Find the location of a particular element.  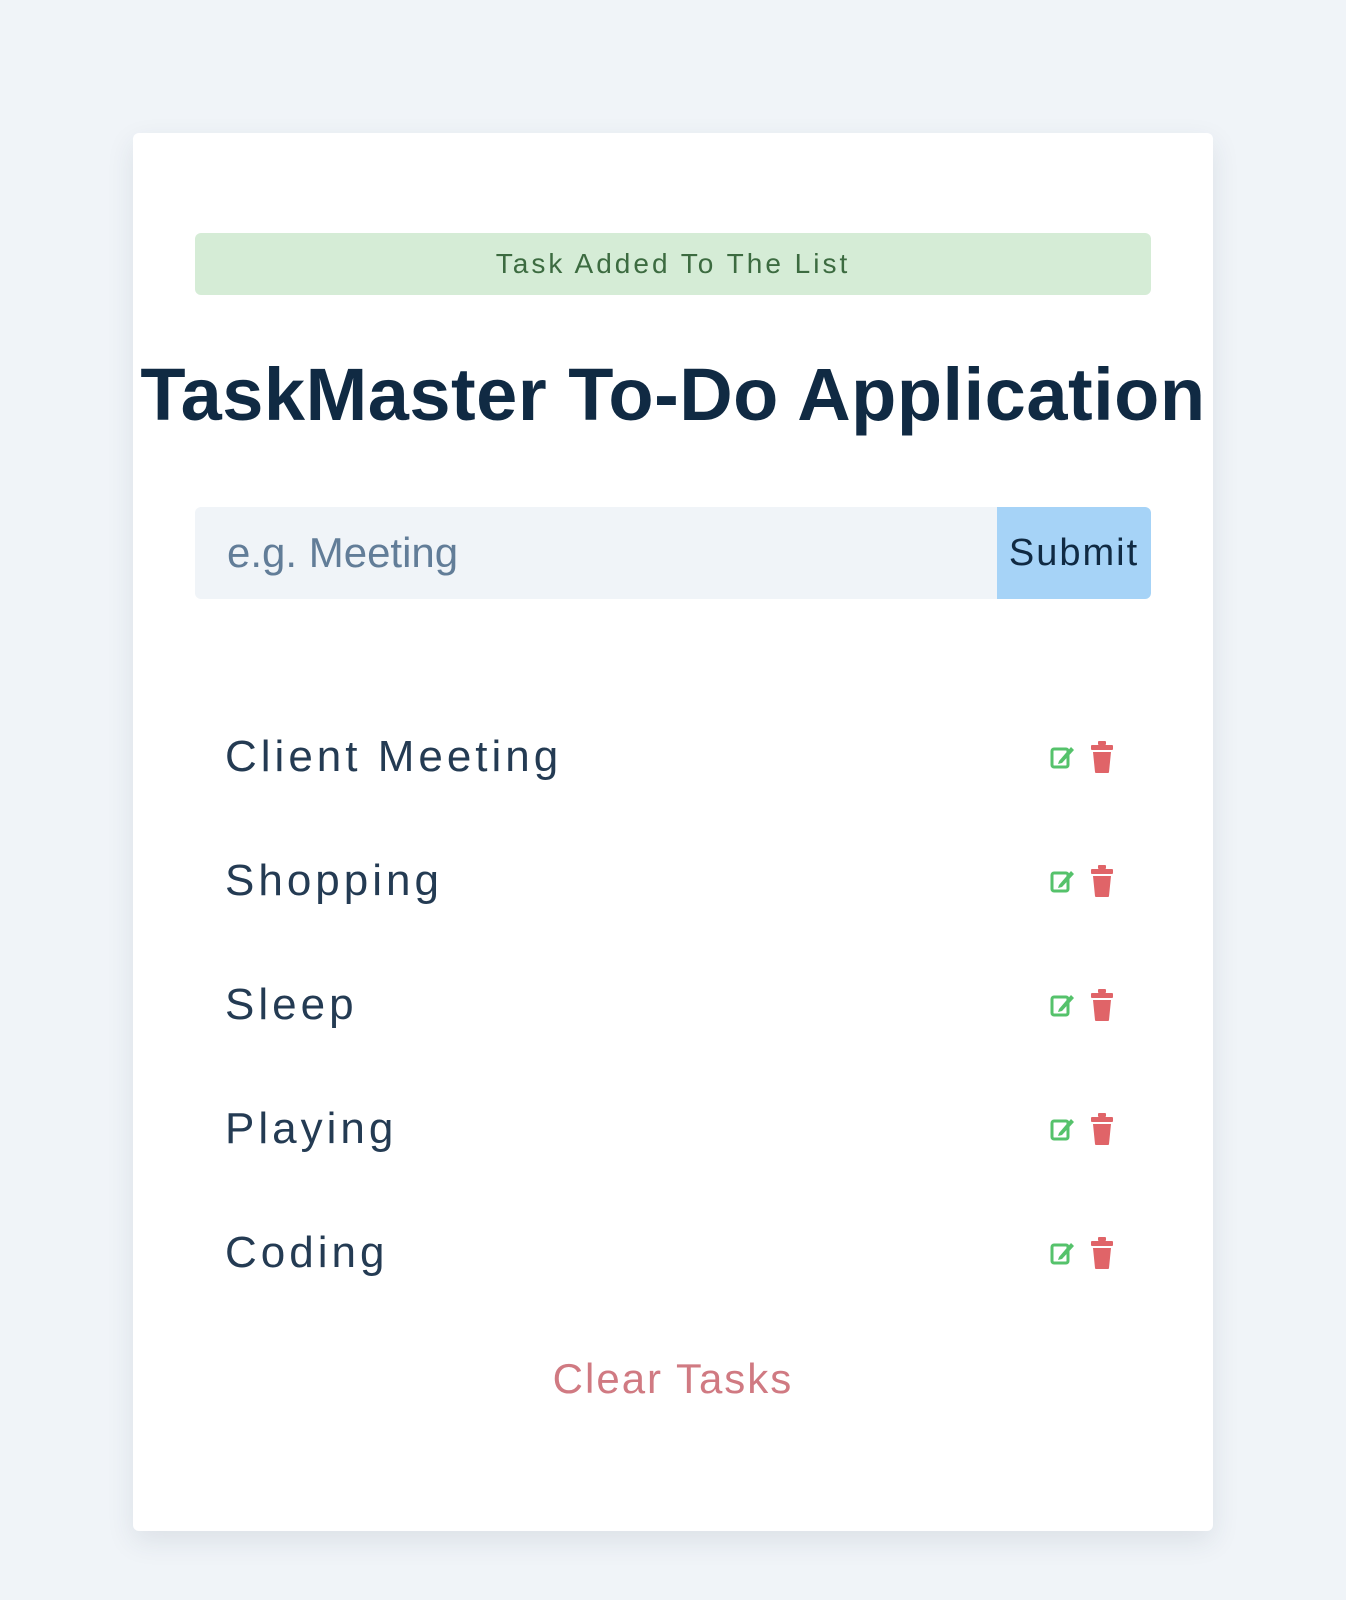

submit-button: Submit is located at coordinates (1074, 553).